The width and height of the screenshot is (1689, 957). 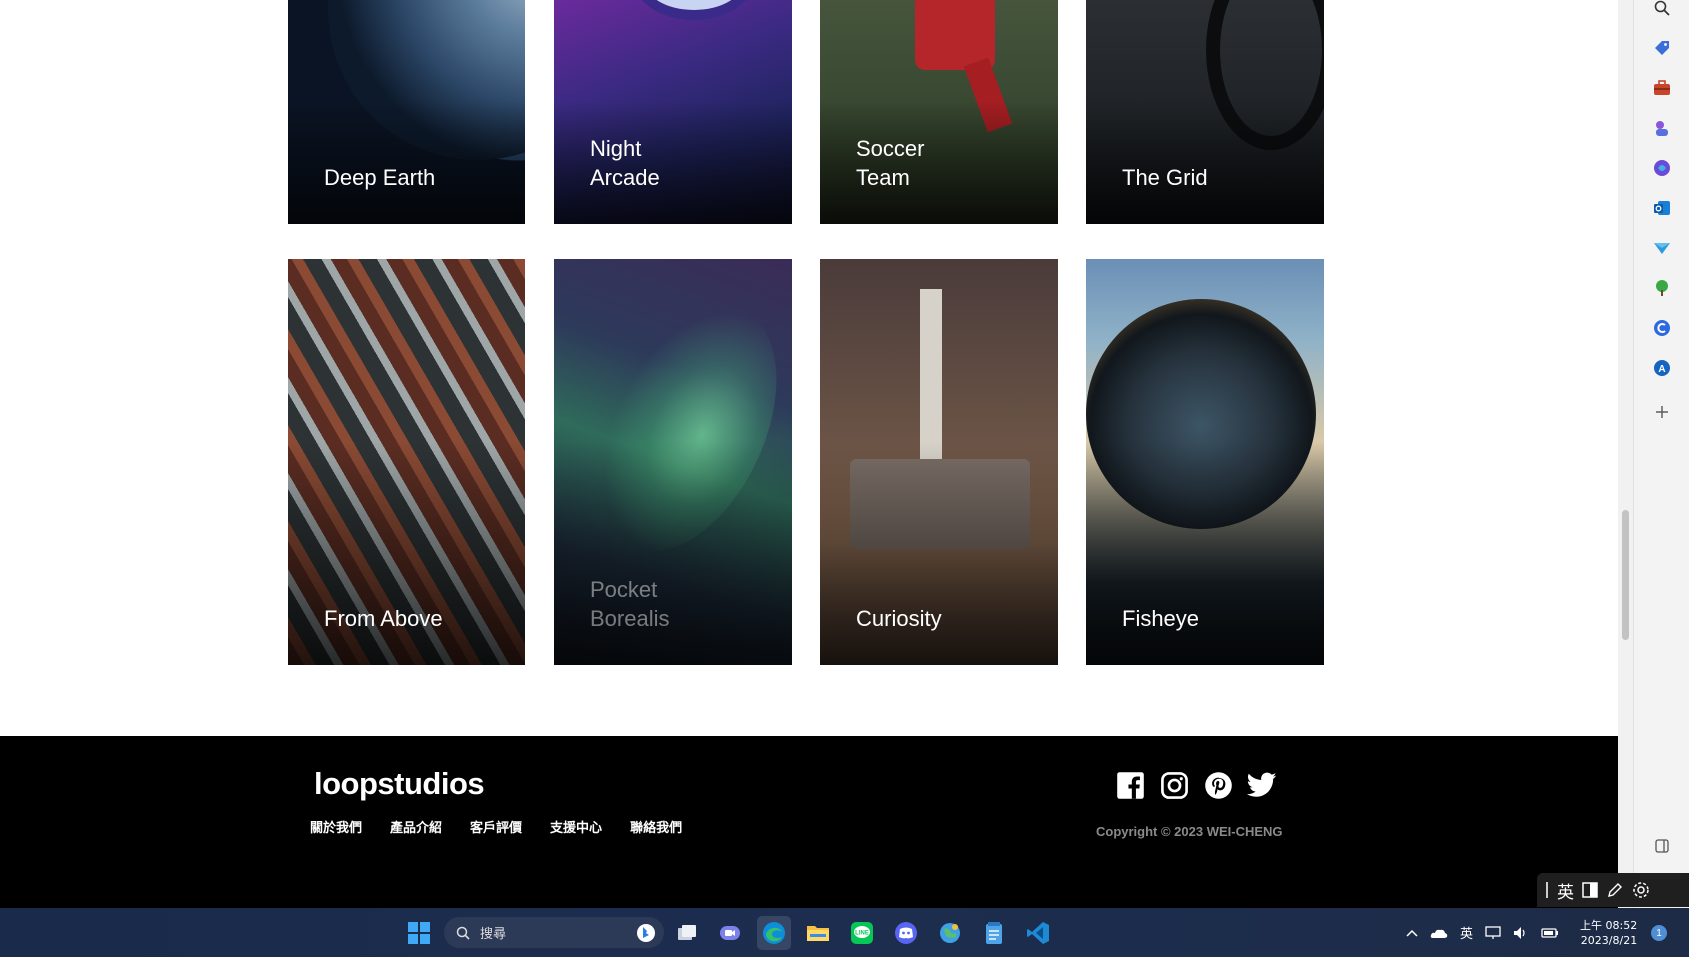 What do you see at coordinates (1641, 890) in the screenshot?
I see `settings-icon` at bounding box center [1641, 890].